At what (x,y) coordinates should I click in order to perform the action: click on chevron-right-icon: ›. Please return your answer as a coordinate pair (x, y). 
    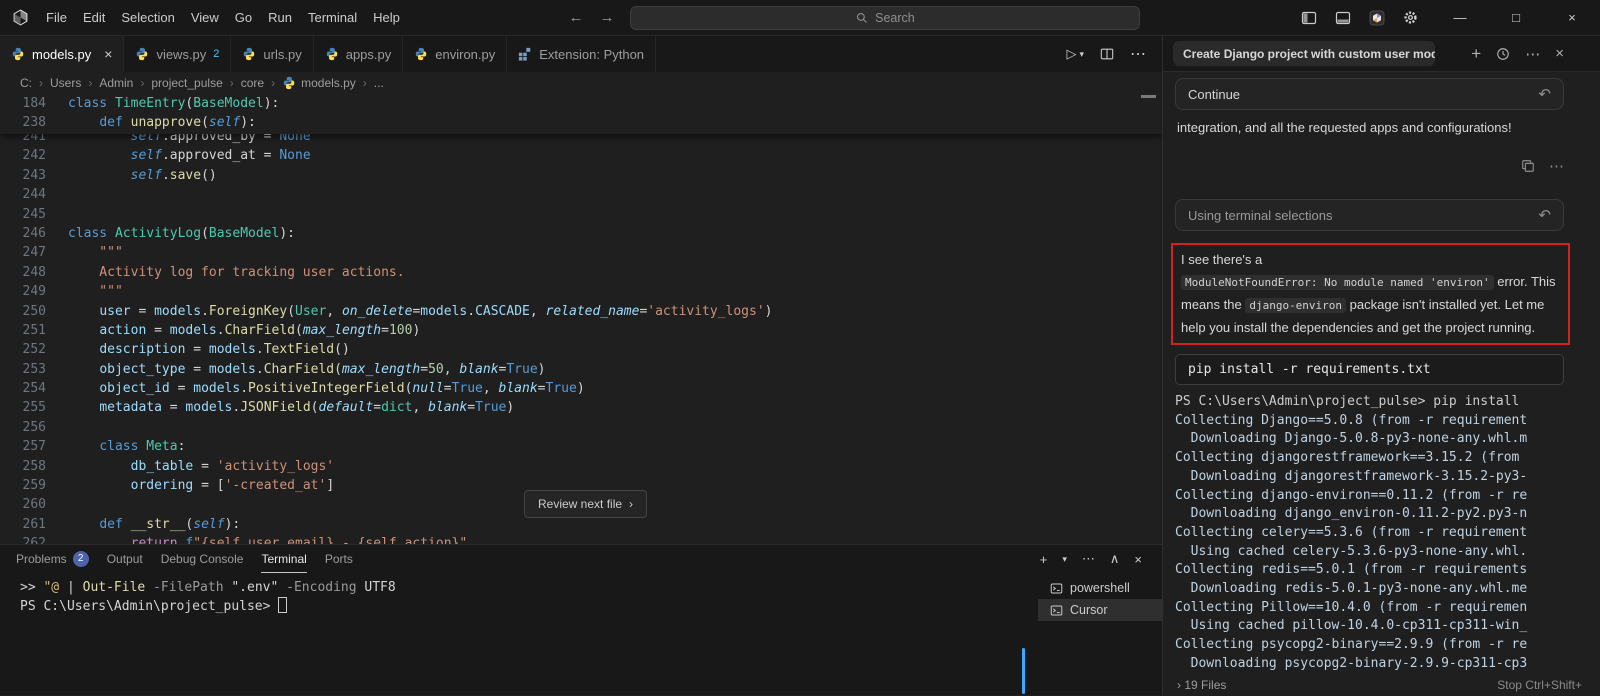
    Looking at the image, I should click on (631, 504).